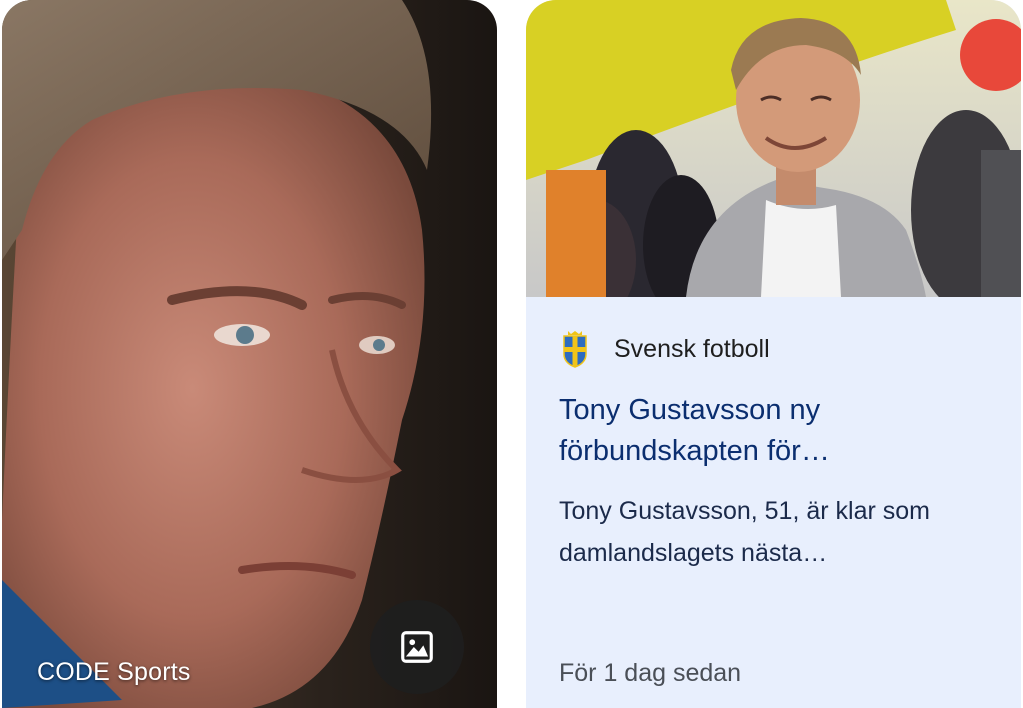 The width and height of the screenshot is (1023, 708). Describe the element at coordinates (650, 673) in the screenshot. I see `article-timestamp: För 1 dag sedan` at that location.